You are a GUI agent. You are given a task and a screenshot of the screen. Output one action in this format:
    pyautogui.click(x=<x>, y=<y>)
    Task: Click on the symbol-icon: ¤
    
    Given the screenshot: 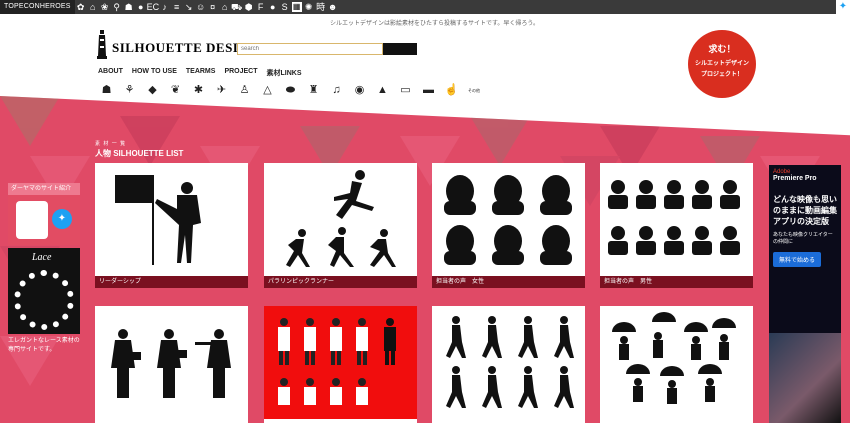 What is the action you would take?
    pyautogui.click(x=213, y=7)
    